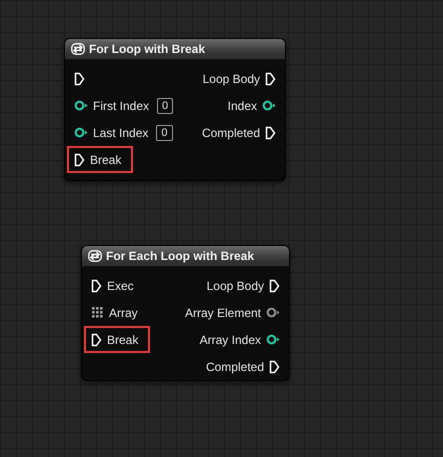  Describe the element at coordinates (123, 313) in the screenshot. I see `pin-label: Array` at that location.